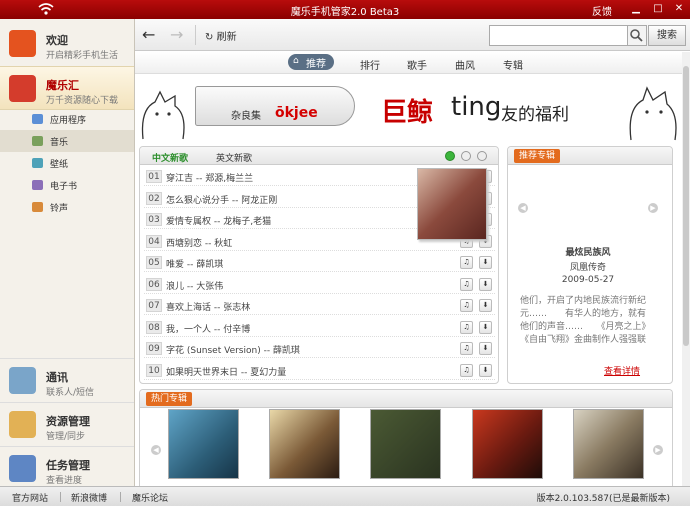  Describe the element at coordinates (62, 85) in the screenshot. I see `nav-title: 魔乐汇` at that location.